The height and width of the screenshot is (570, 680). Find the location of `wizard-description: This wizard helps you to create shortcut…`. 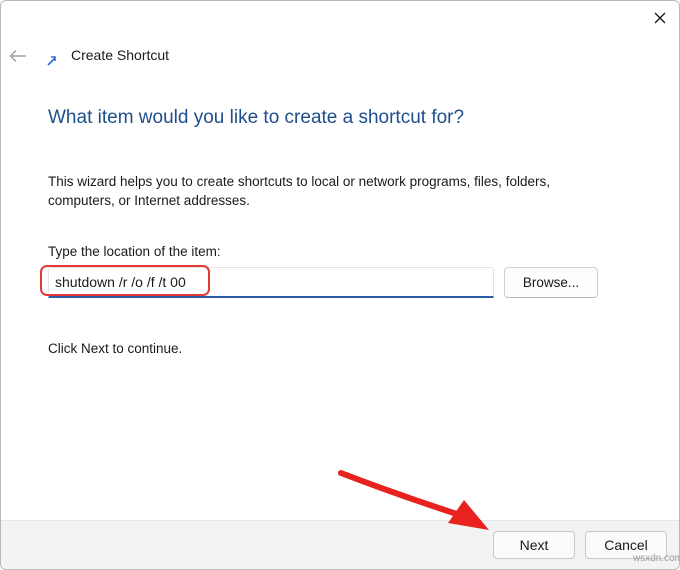

wizard-description: This wizard helps you to create shortcut… is located at coordinates (299, 191).